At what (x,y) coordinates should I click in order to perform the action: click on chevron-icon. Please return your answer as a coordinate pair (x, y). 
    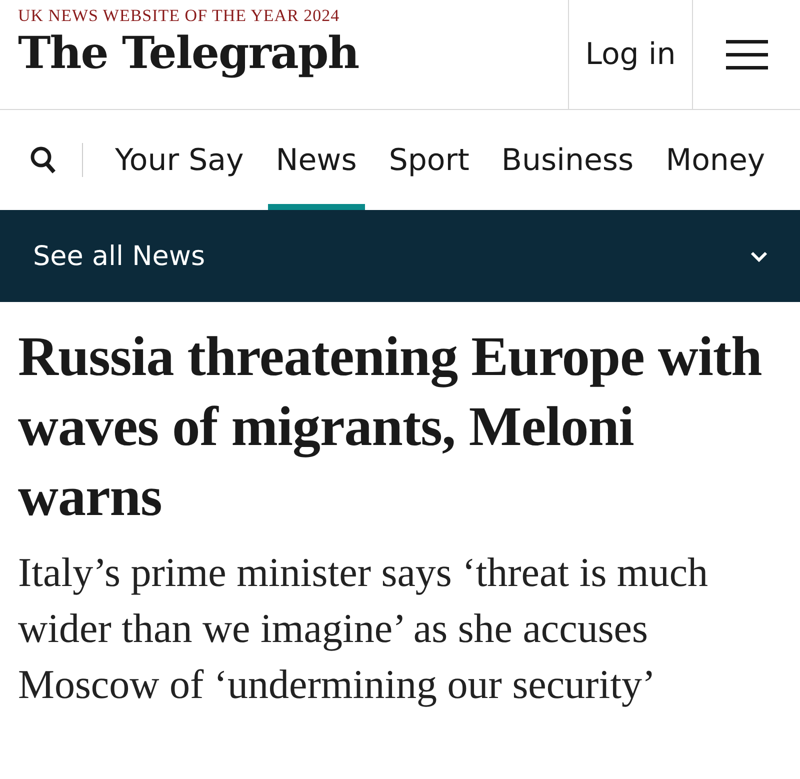
    Looking at the image, I should click on (759, 256).